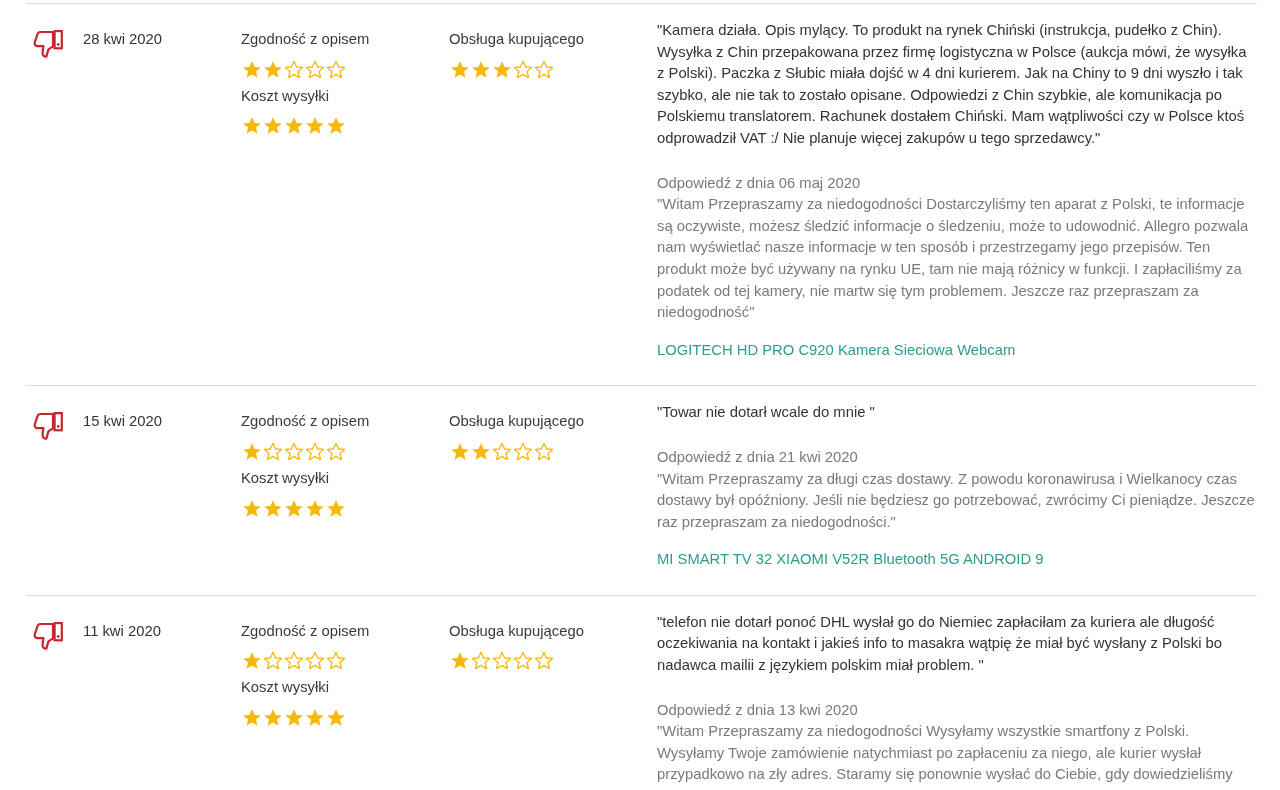  Describe the element at coordinates (759, 183) in the screenshot. I see `reply-heading: Odpowiedź z dnia 06 maj 2020` at that location.